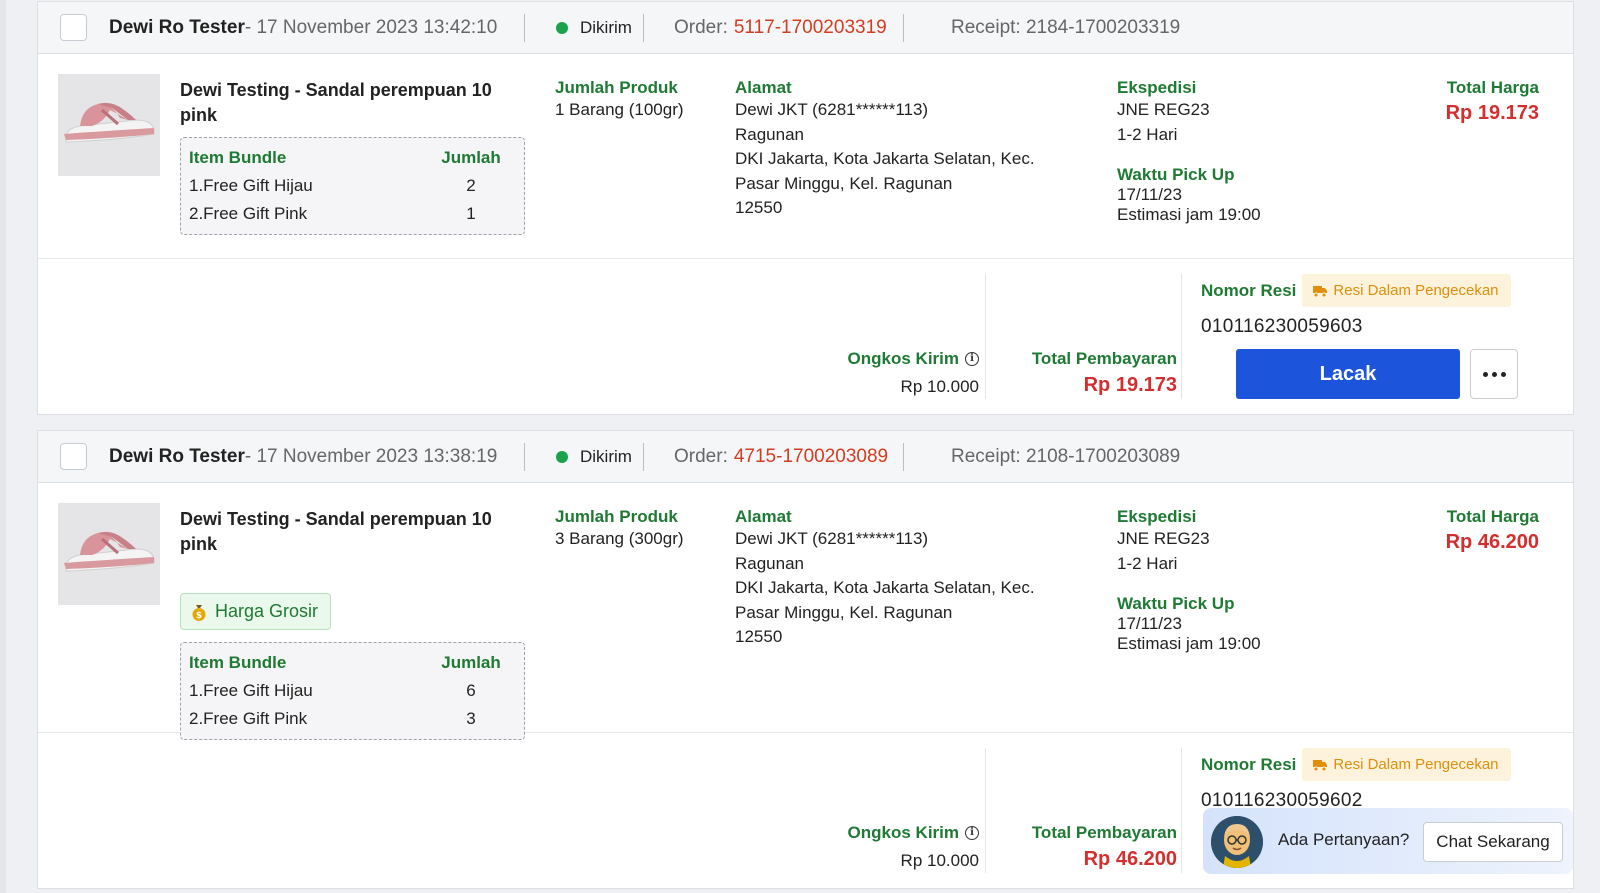 The image size is (1600, 893). Describe the element at coordinates (1066, 27) in the screenshot. I see `receipt-number: Receipt: 2184-1700203319` at that location.